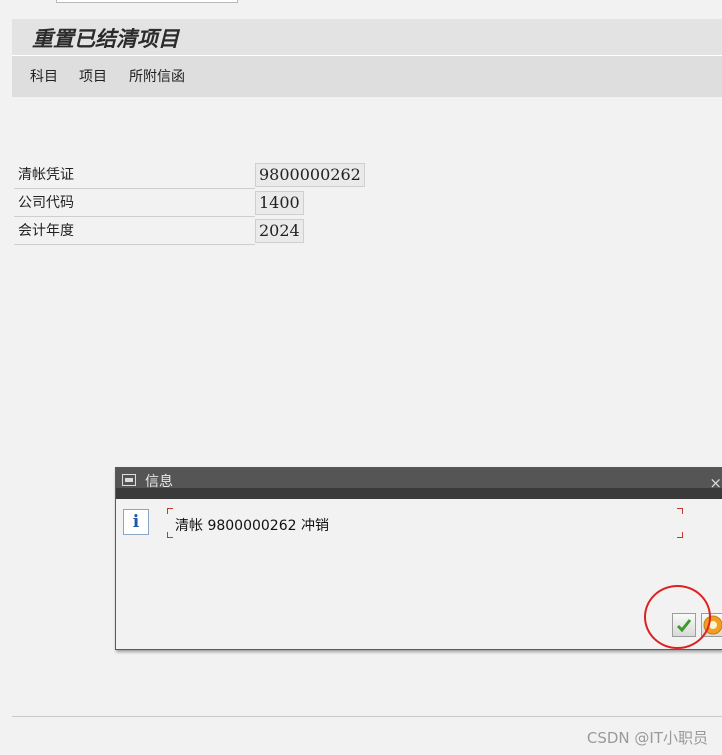 The width and height of the screenshot is (722, 755). What do you see at coordinates (279, 231) in the screenshot?
I see `fiscal-year-value: 2024` at bounding box center [279, 231].